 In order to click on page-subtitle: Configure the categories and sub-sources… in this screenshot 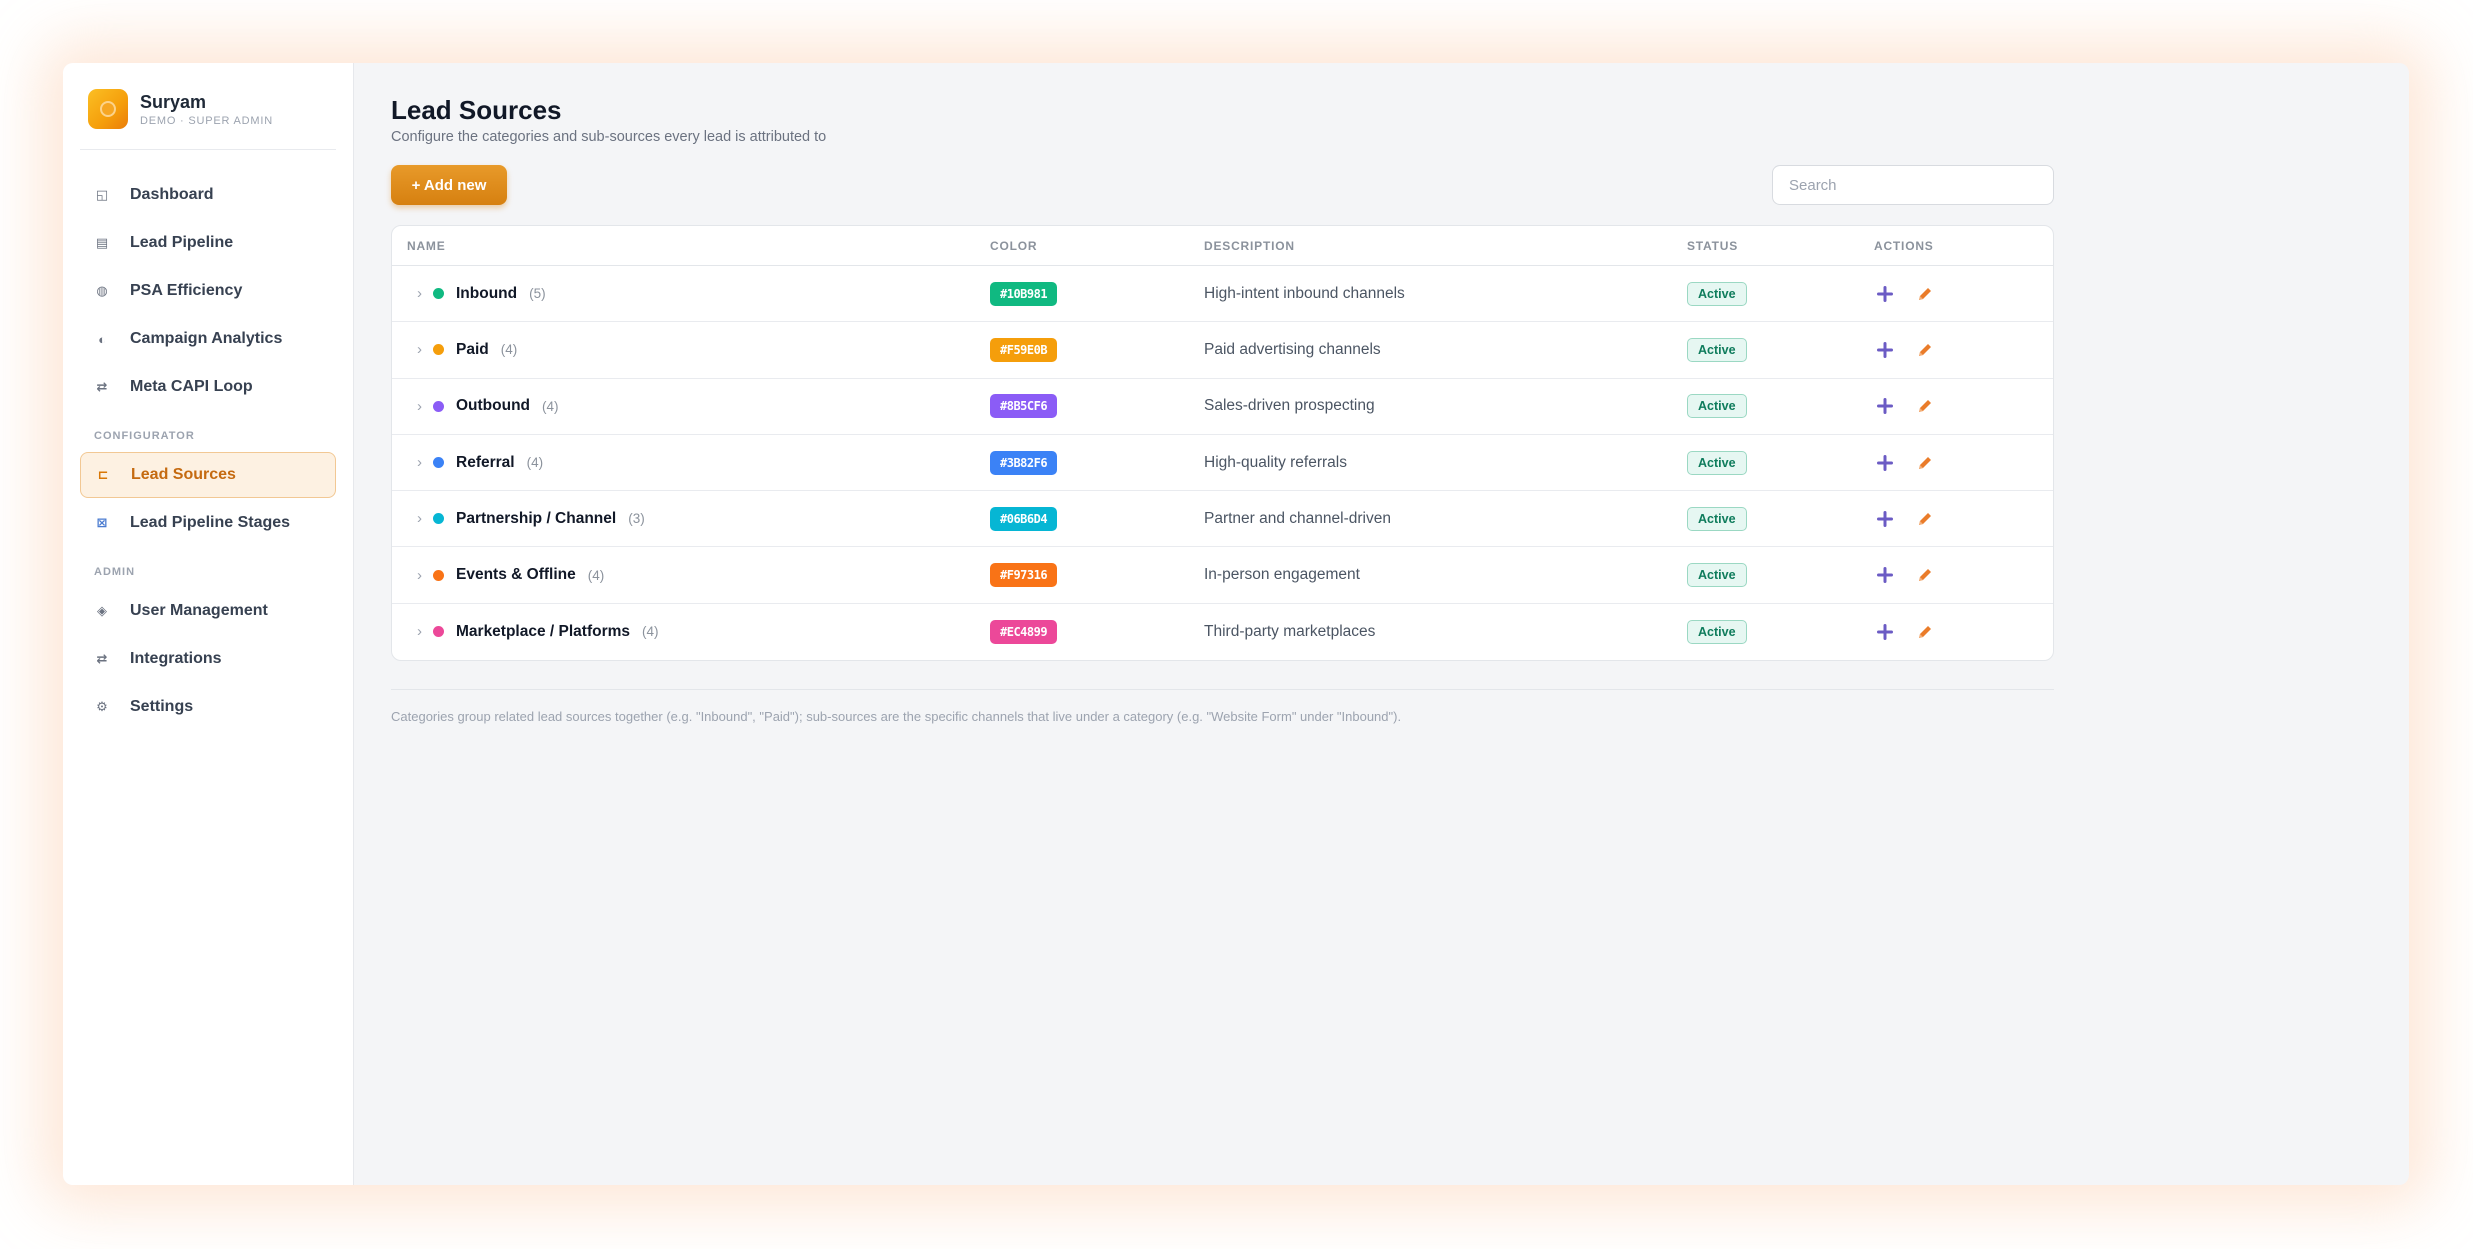, I will do `click(609, 137)`.